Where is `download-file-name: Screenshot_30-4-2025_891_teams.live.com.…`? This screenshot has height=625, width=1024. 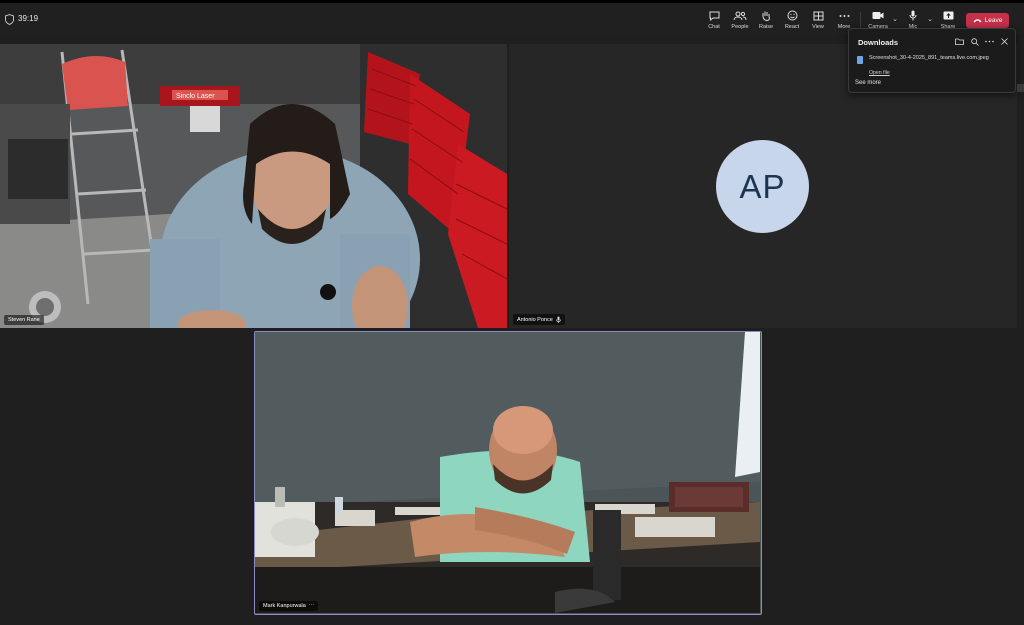 download-file-name: Screenshot_30-4-2025_891_teams.live.com.… is located at coordinates (929, 58).